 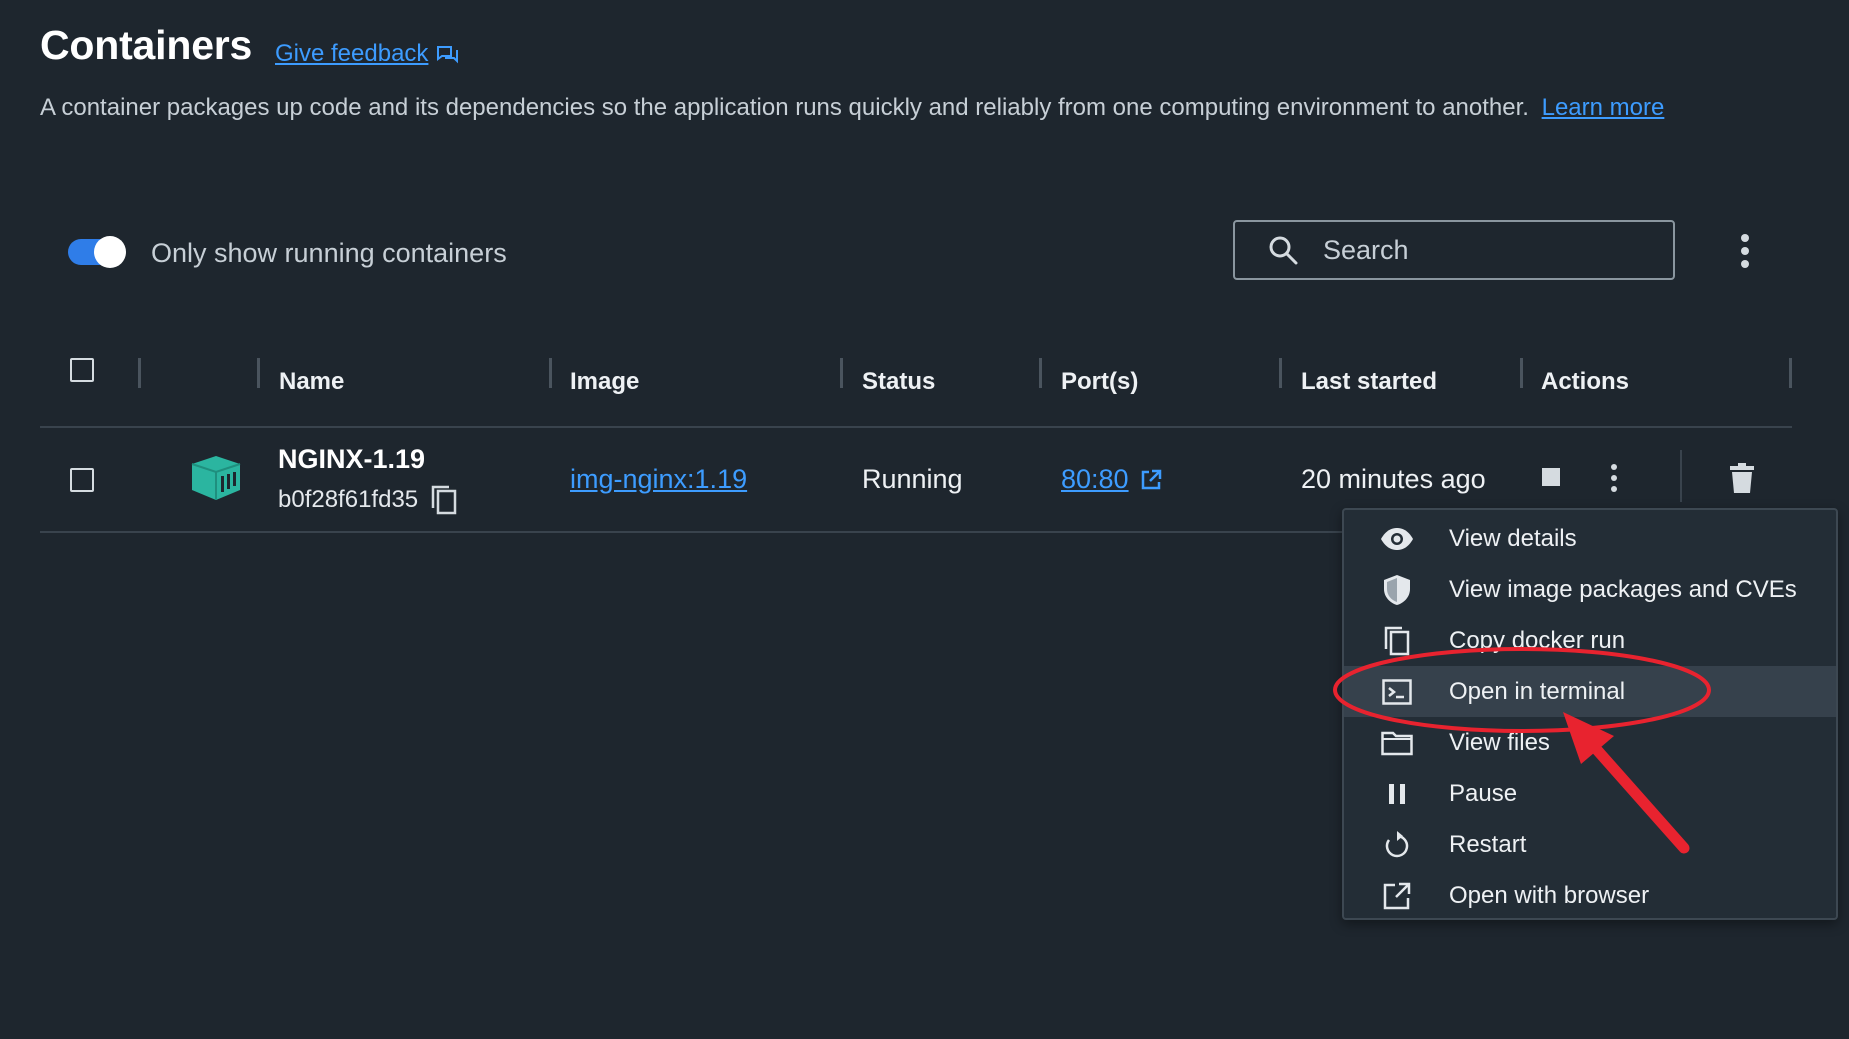 What do you see at coordinates (604, 382) in the screenshot?
I see `column-header-image: Image` at bounding box center [604, 382].